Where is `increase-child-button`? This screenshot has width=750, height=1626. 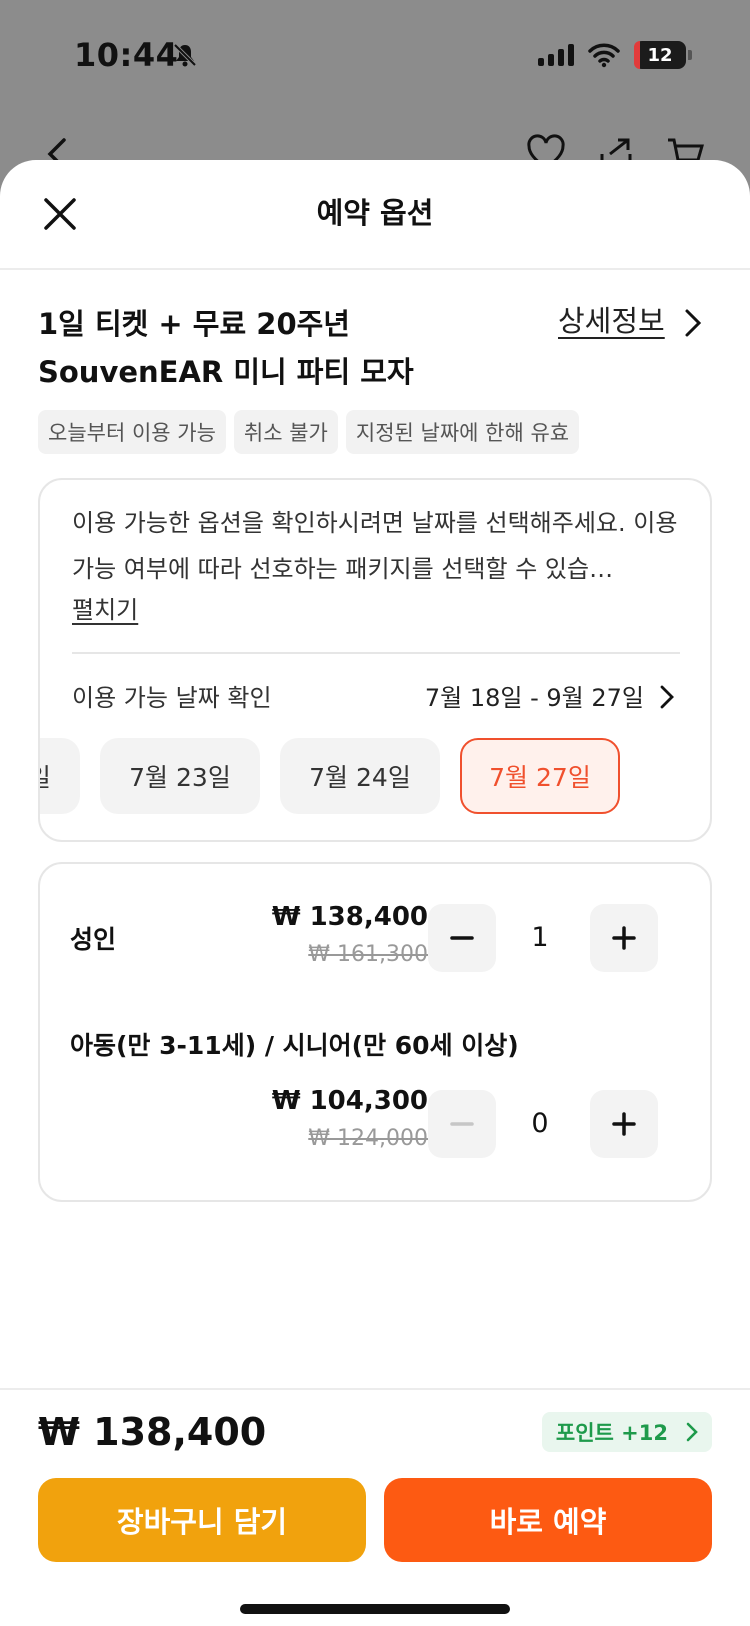
increase-child-button is located at coordinates (624, 1124).